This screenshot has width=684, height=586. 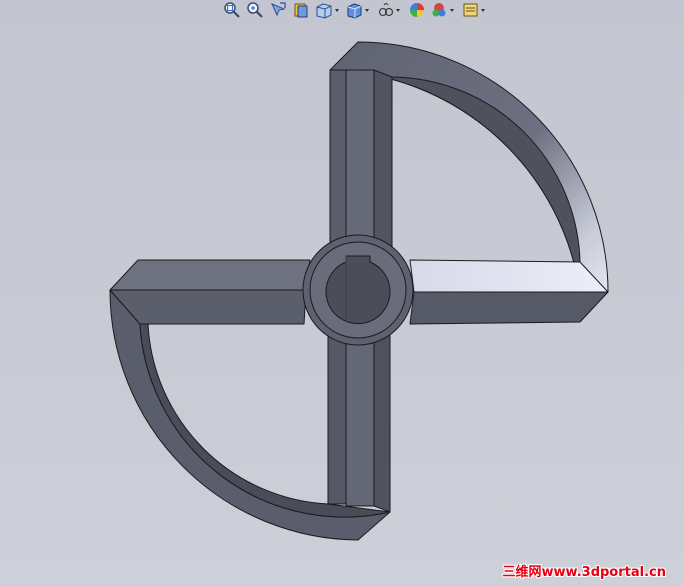 What do you see at coordinates (208, 307) in the screenshot?
I see `horizontal-arm-left-front` at bounding box center [208, 307].